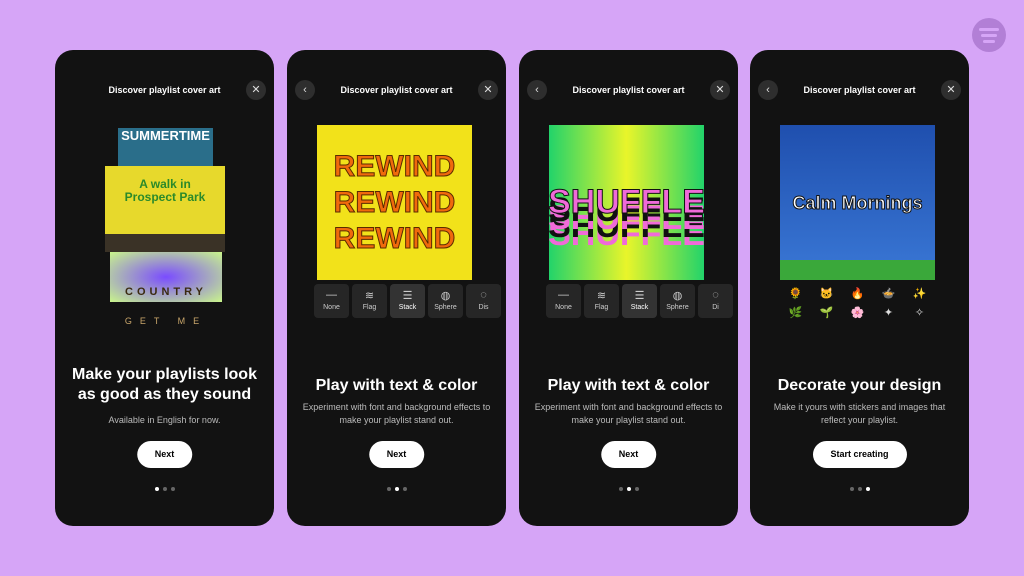  What do you see at coordinates (857, 312) in the screenshot?
I see `sticker: 🌸` at bounding box center [857, 312].